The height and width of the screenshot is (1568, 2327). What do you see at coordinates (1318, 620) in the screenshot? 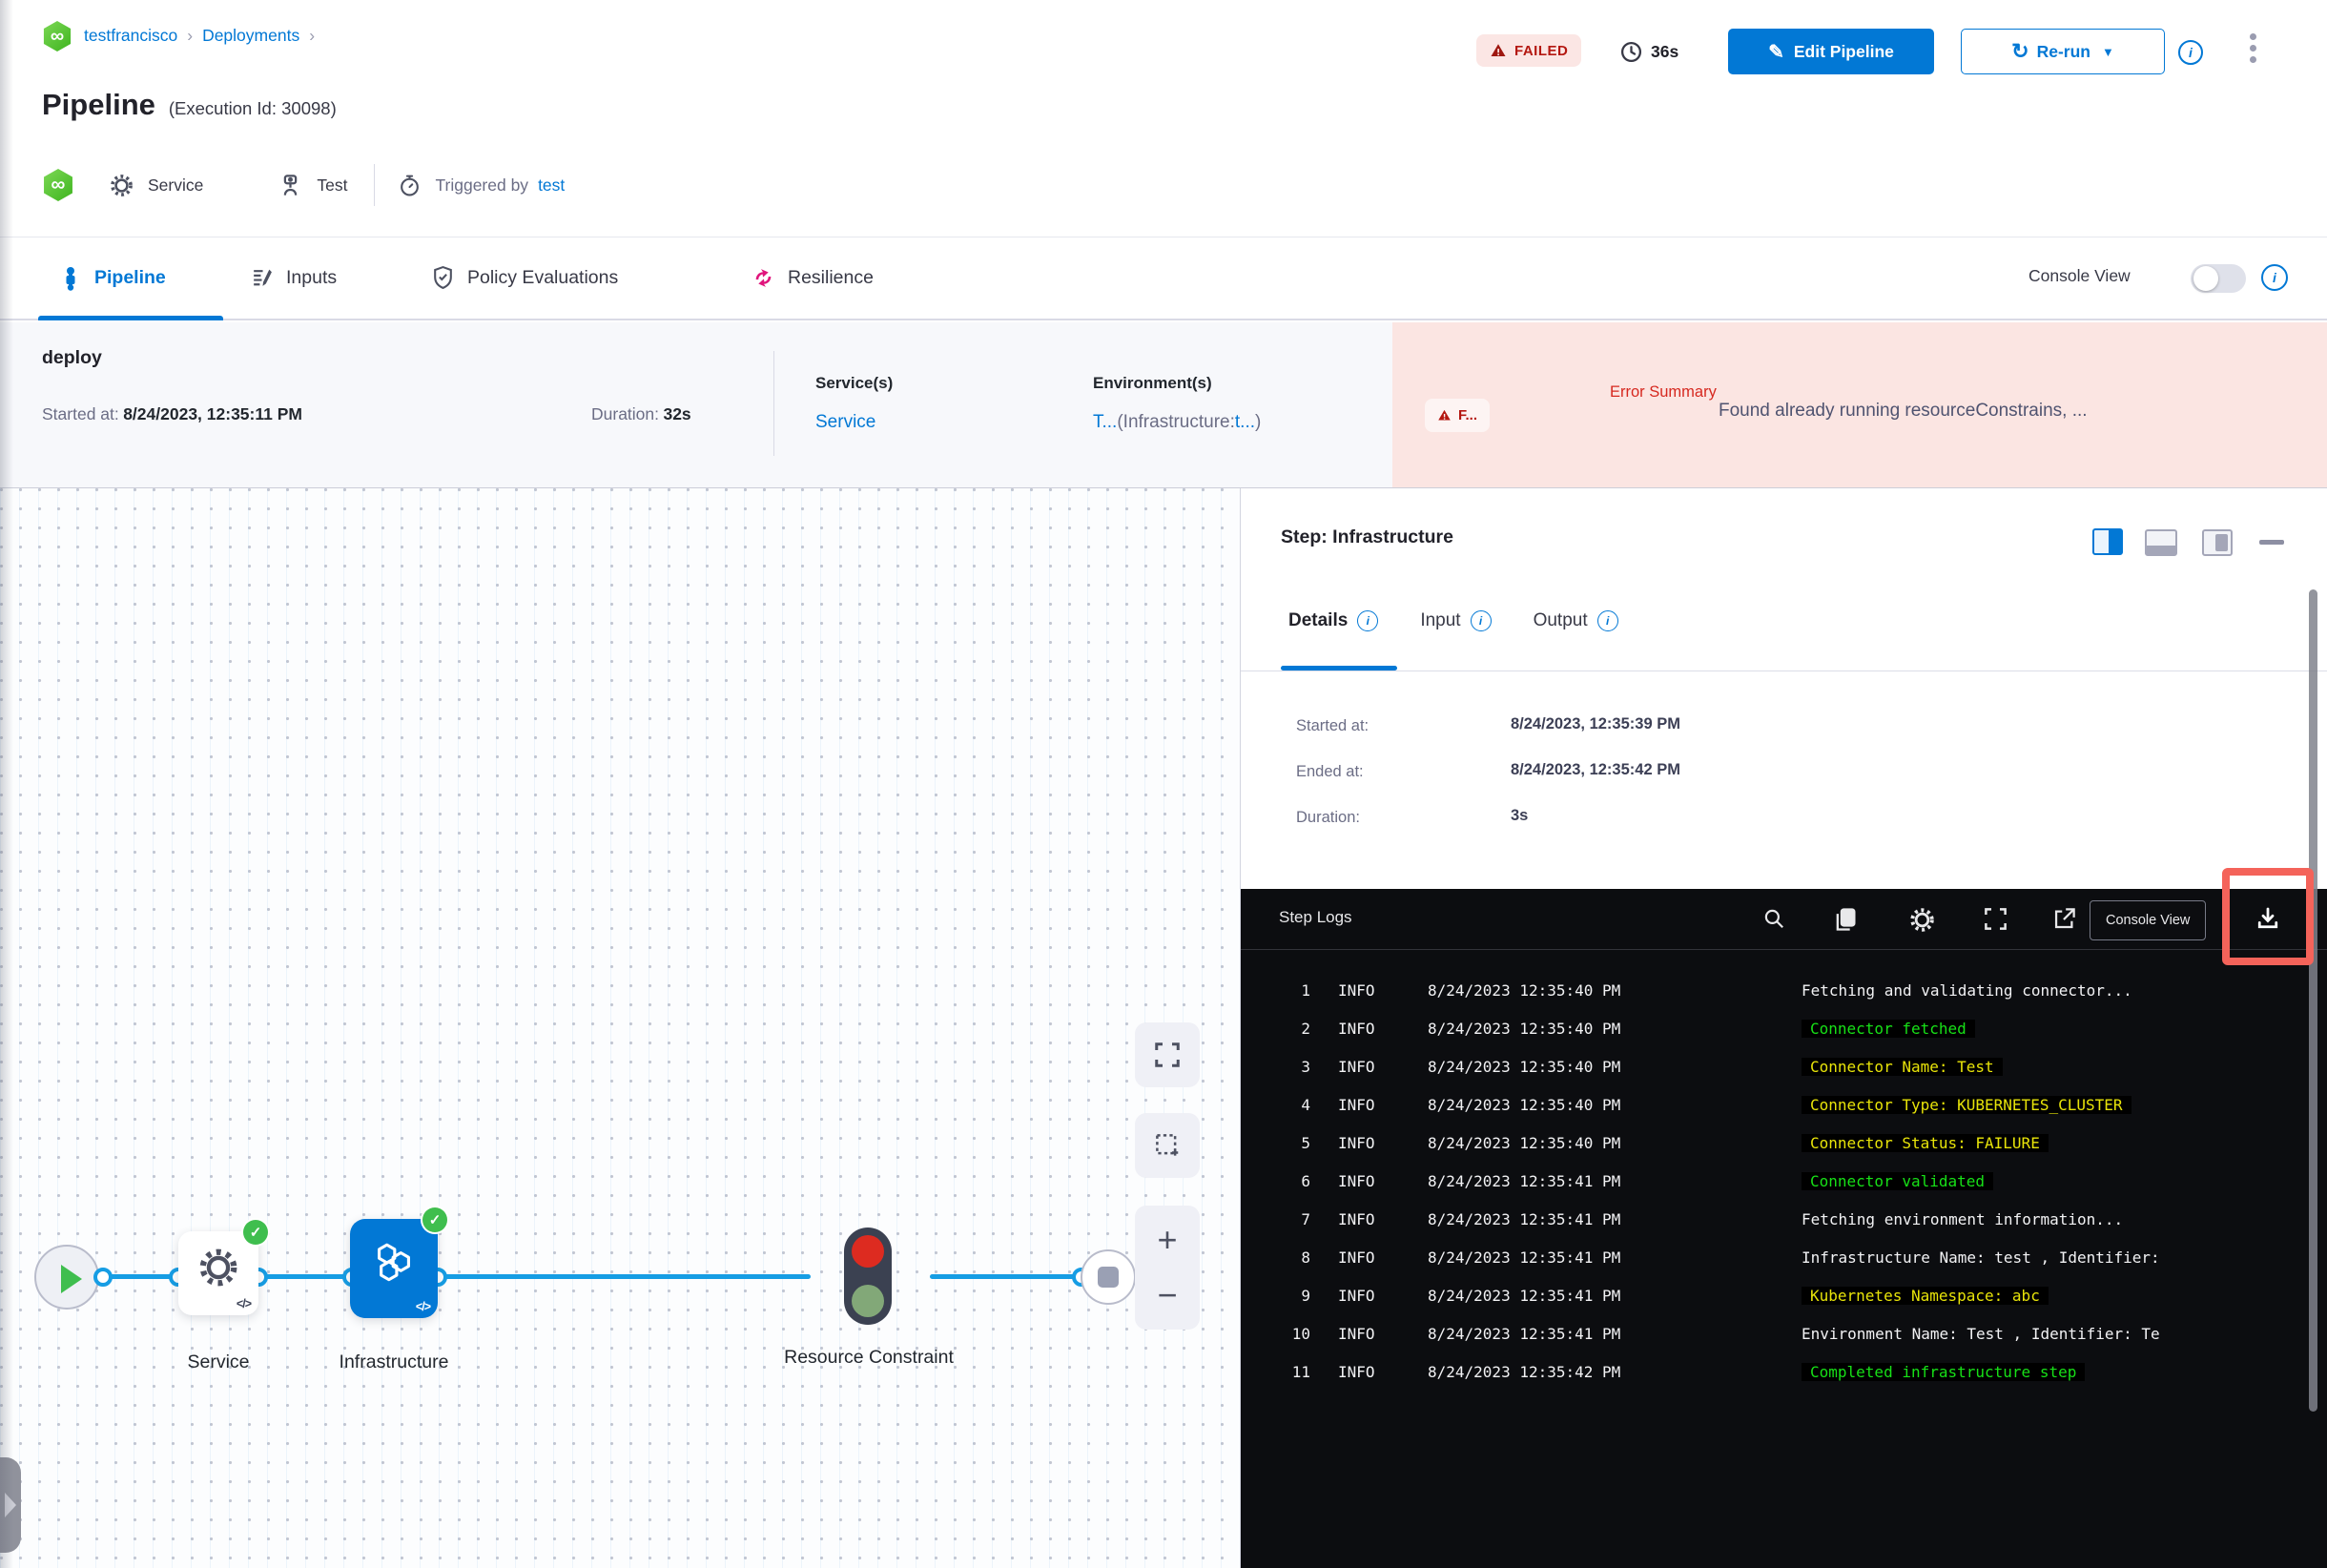
I see `tab-details-label: Details` at bounding box center [1318, 620].